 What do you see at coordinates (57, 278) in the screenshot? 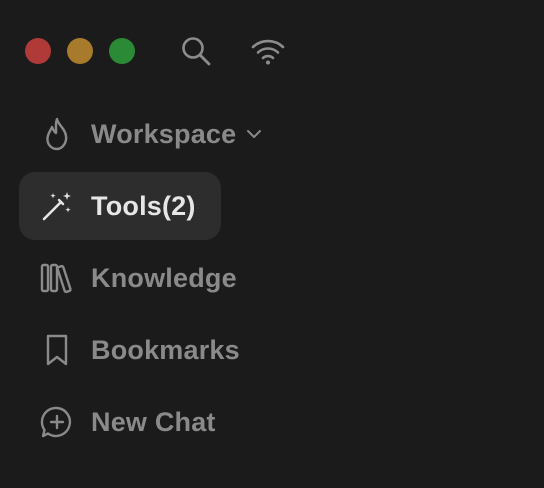
I see `library-books-icon` at bounding box center [57, 278].